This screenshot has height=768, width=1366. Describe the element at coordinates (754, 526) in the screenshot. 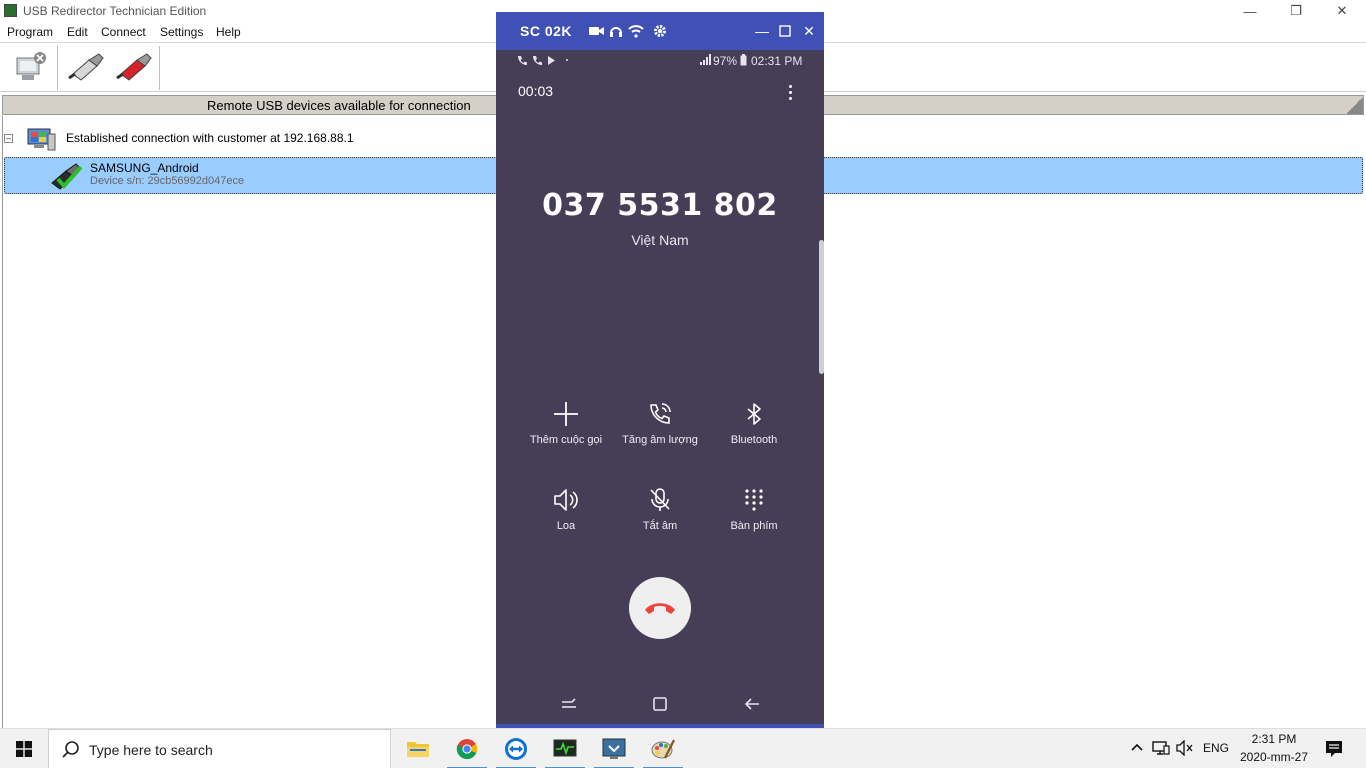

I see `keypad-label: Bàn phím` at that location.